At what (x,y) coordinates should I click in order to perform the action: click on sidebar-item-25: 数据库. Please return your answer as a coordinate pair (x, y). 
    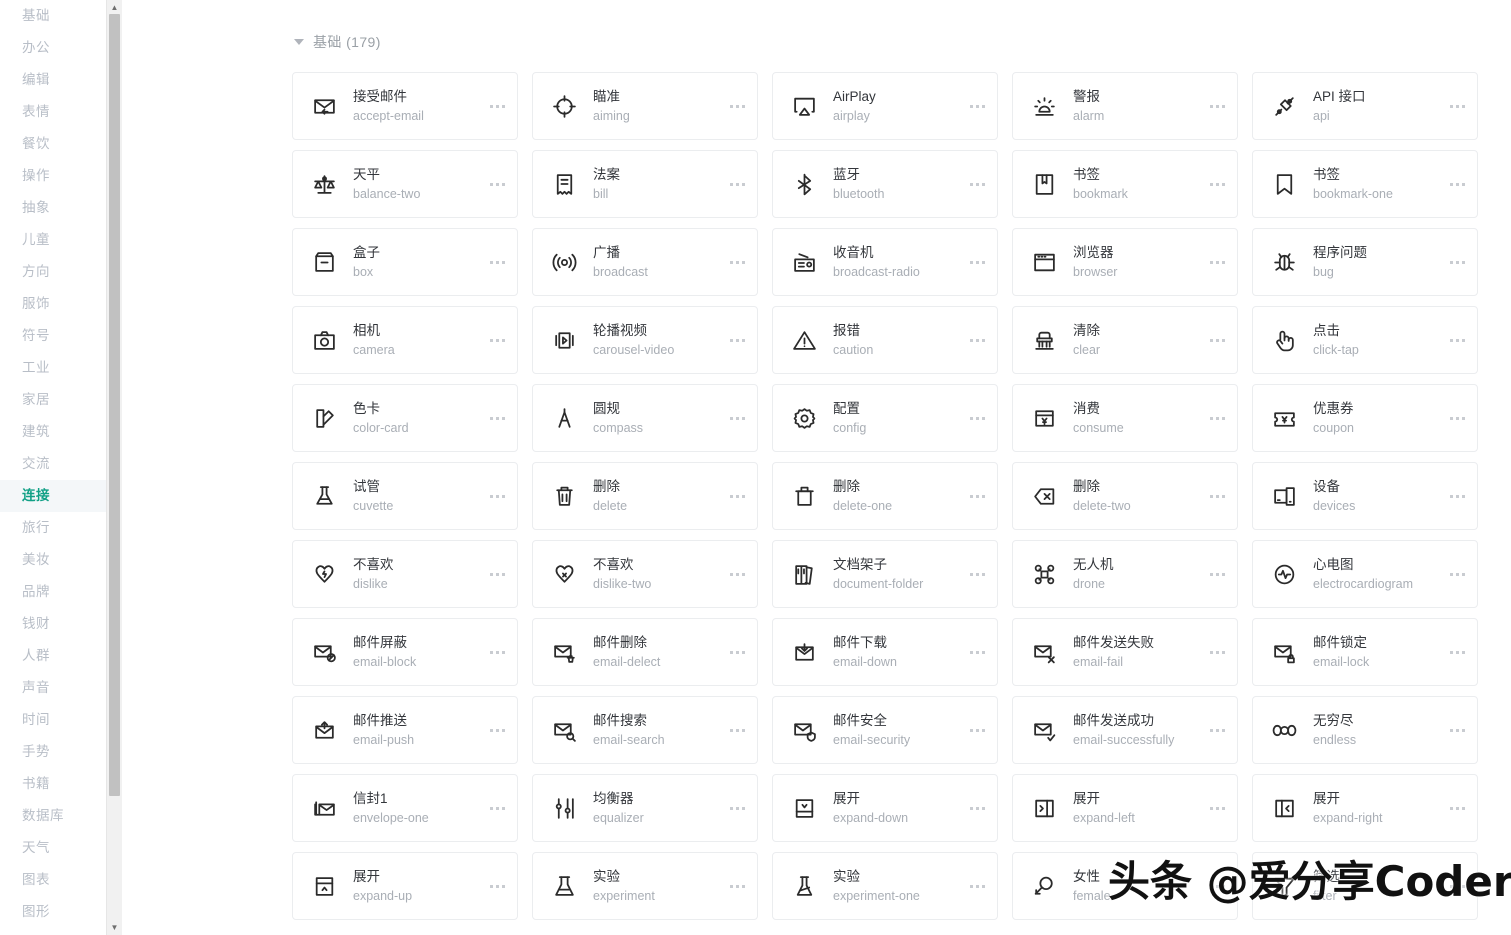
    Looking at the image, I should click on (61, 816).